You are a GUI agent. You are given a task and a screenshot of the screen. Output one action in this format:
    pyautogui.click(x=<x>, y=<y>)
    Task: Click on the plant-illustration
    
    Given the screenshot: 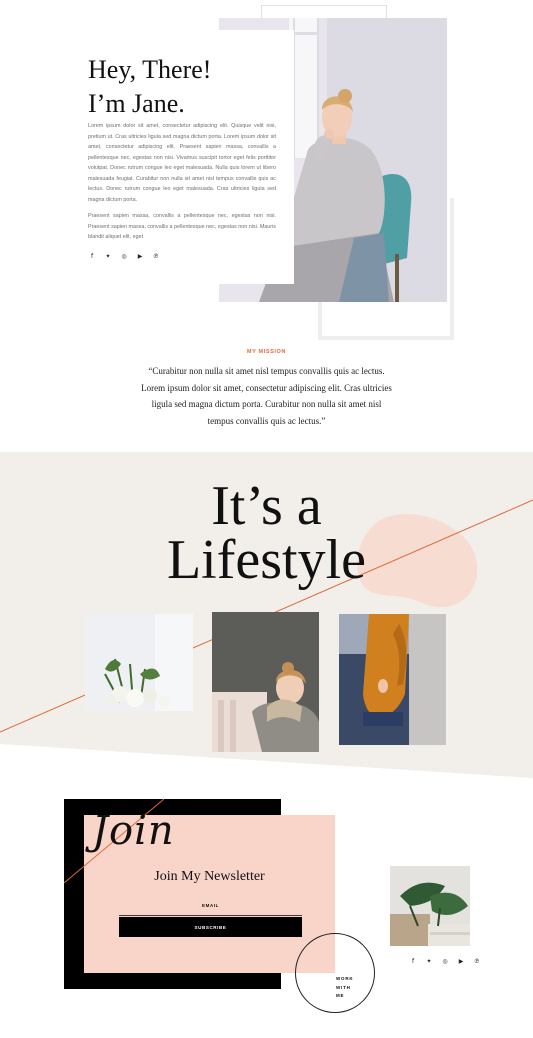 What is the action you would take?
    pyautogui.click(x=430, y=906)
    